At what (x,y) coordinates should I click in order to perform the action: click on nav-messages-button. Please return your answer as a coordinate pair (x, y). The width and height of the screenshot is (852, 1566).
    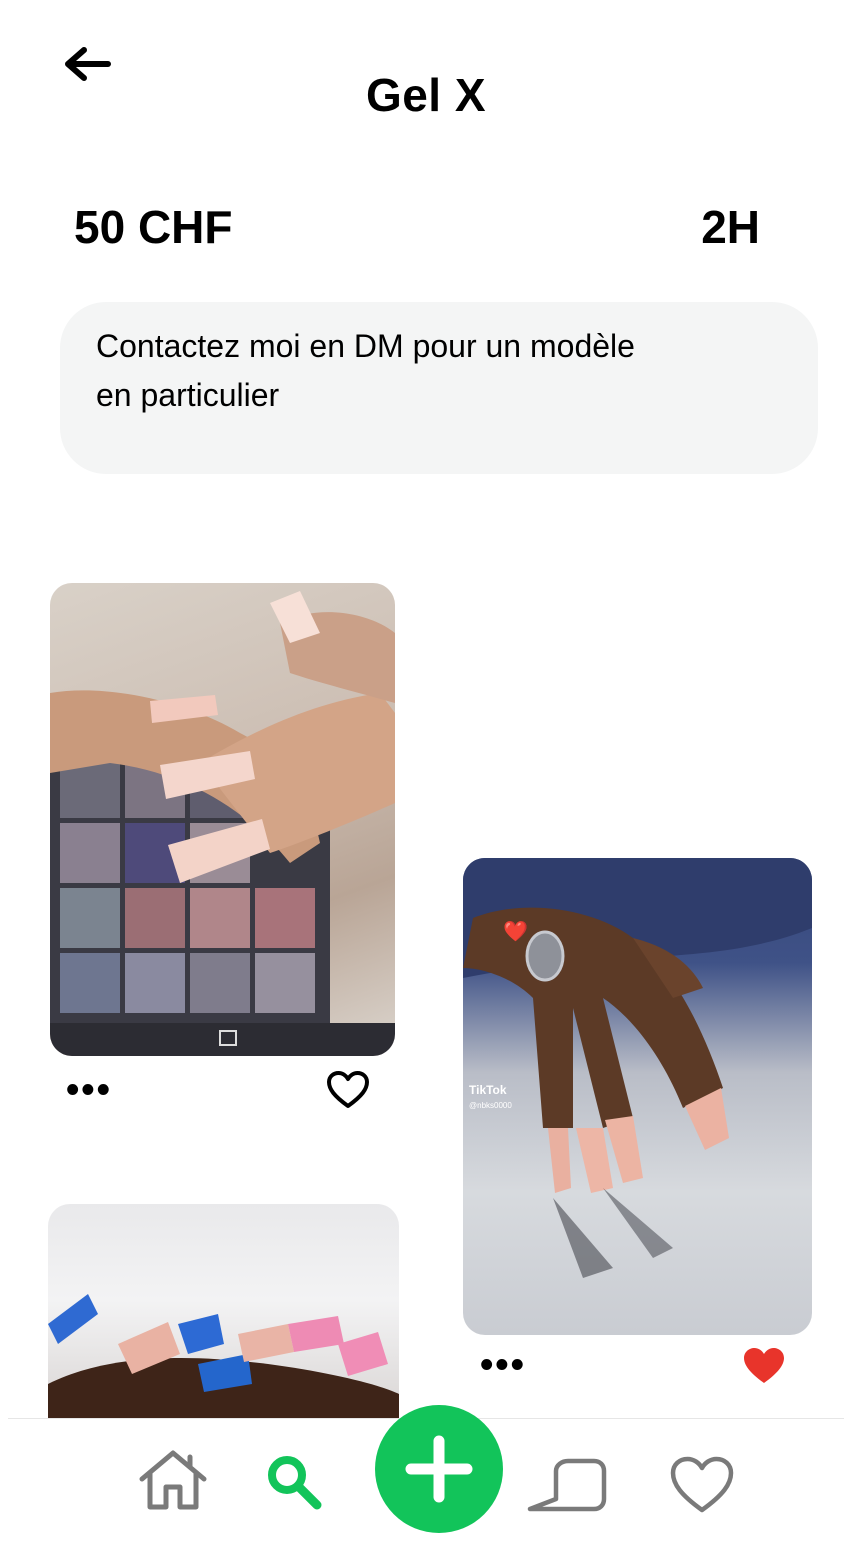
    Looking at the image, I should click on (566, 1488).